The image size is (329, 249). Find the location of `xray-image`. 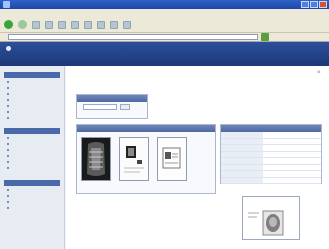

xray-image is located at coordinates (96, 159).